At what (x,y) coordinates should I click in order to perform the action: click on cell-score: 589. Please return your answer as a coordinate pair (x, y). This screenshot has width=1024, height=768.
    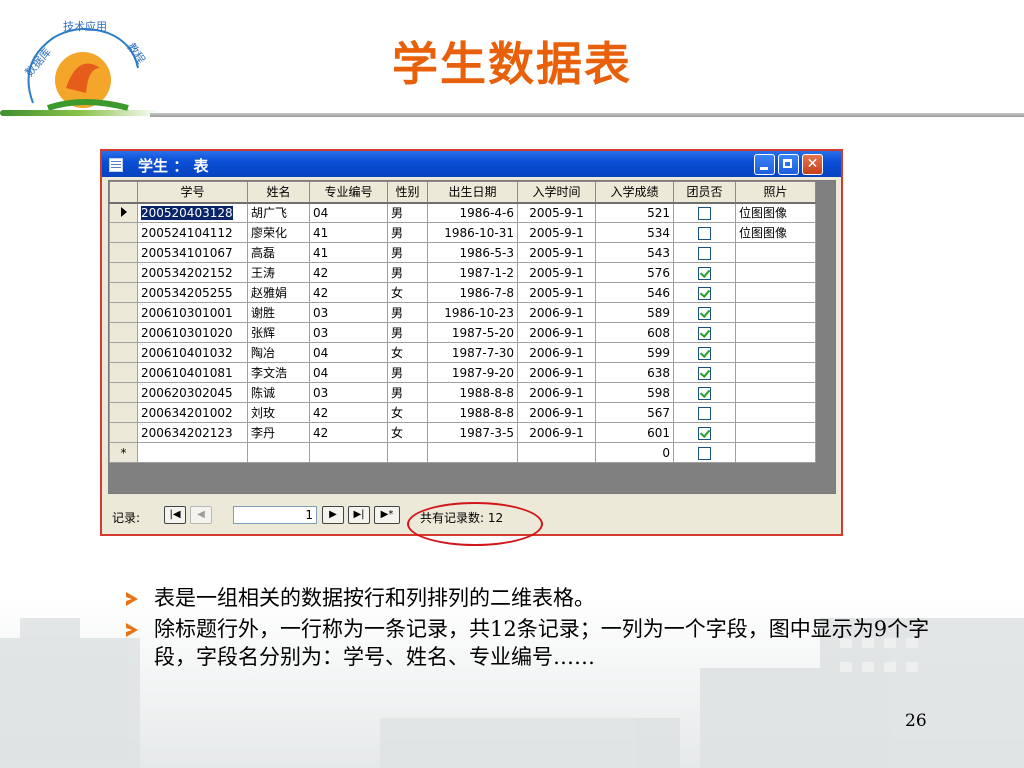
    Looking at the image, I should click on (634, 312).